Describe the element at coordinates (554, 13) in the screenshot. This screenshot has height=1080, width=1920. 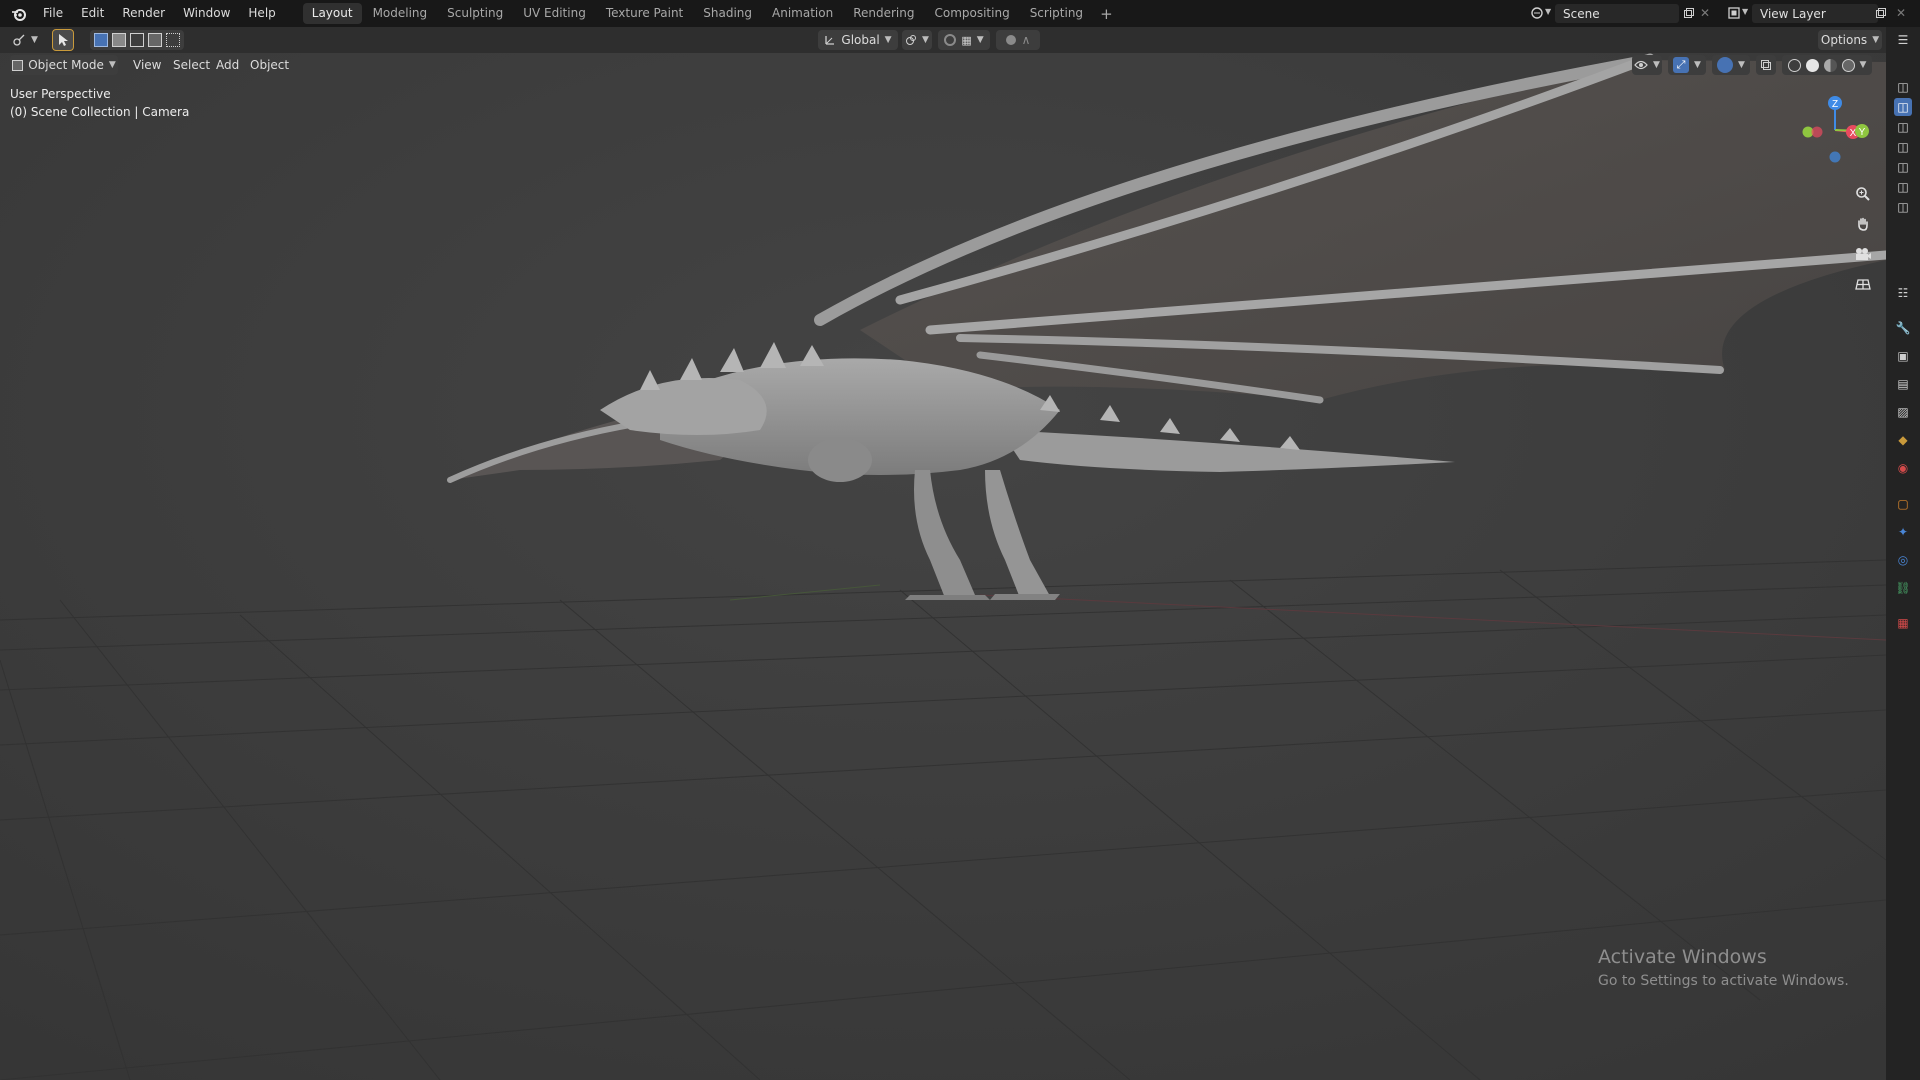
I see `tab-uv-editing: UV Editing` at that location.